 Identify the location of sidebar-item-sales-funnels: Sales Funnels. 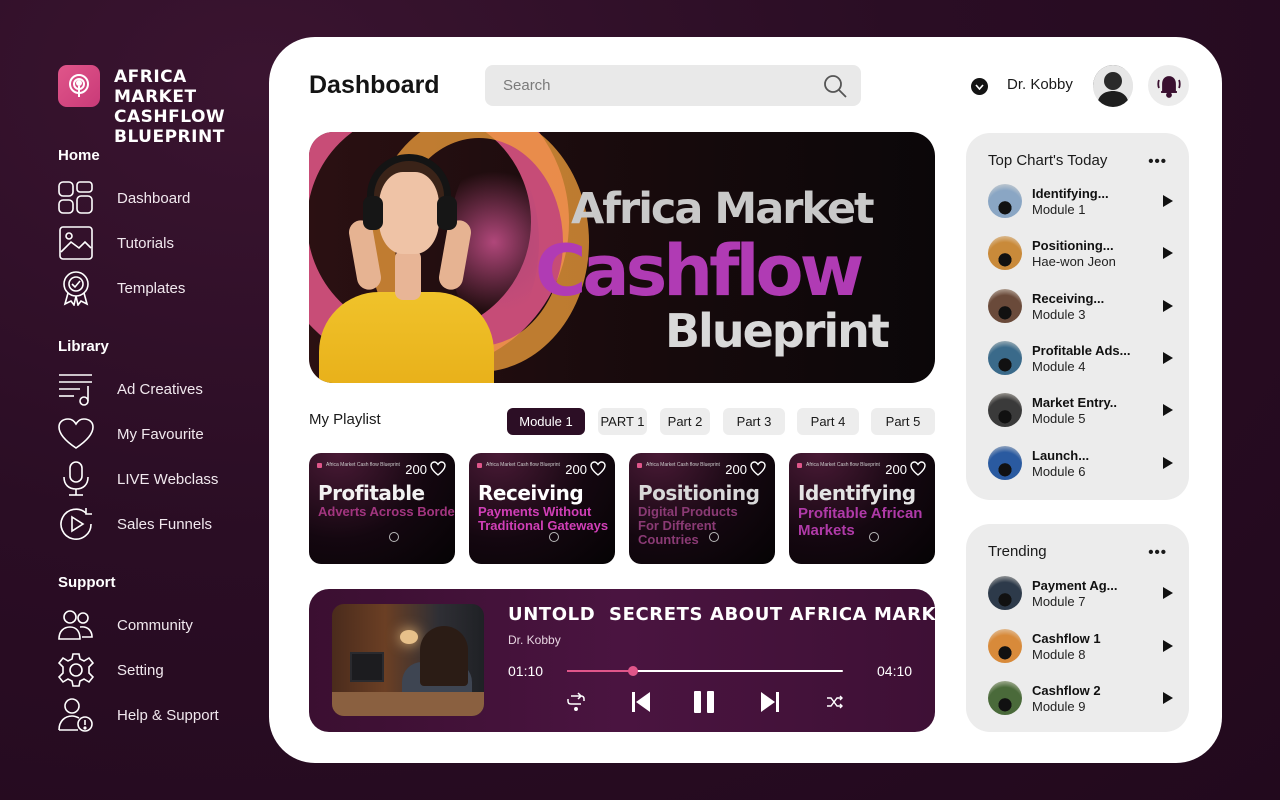
(158, 524).